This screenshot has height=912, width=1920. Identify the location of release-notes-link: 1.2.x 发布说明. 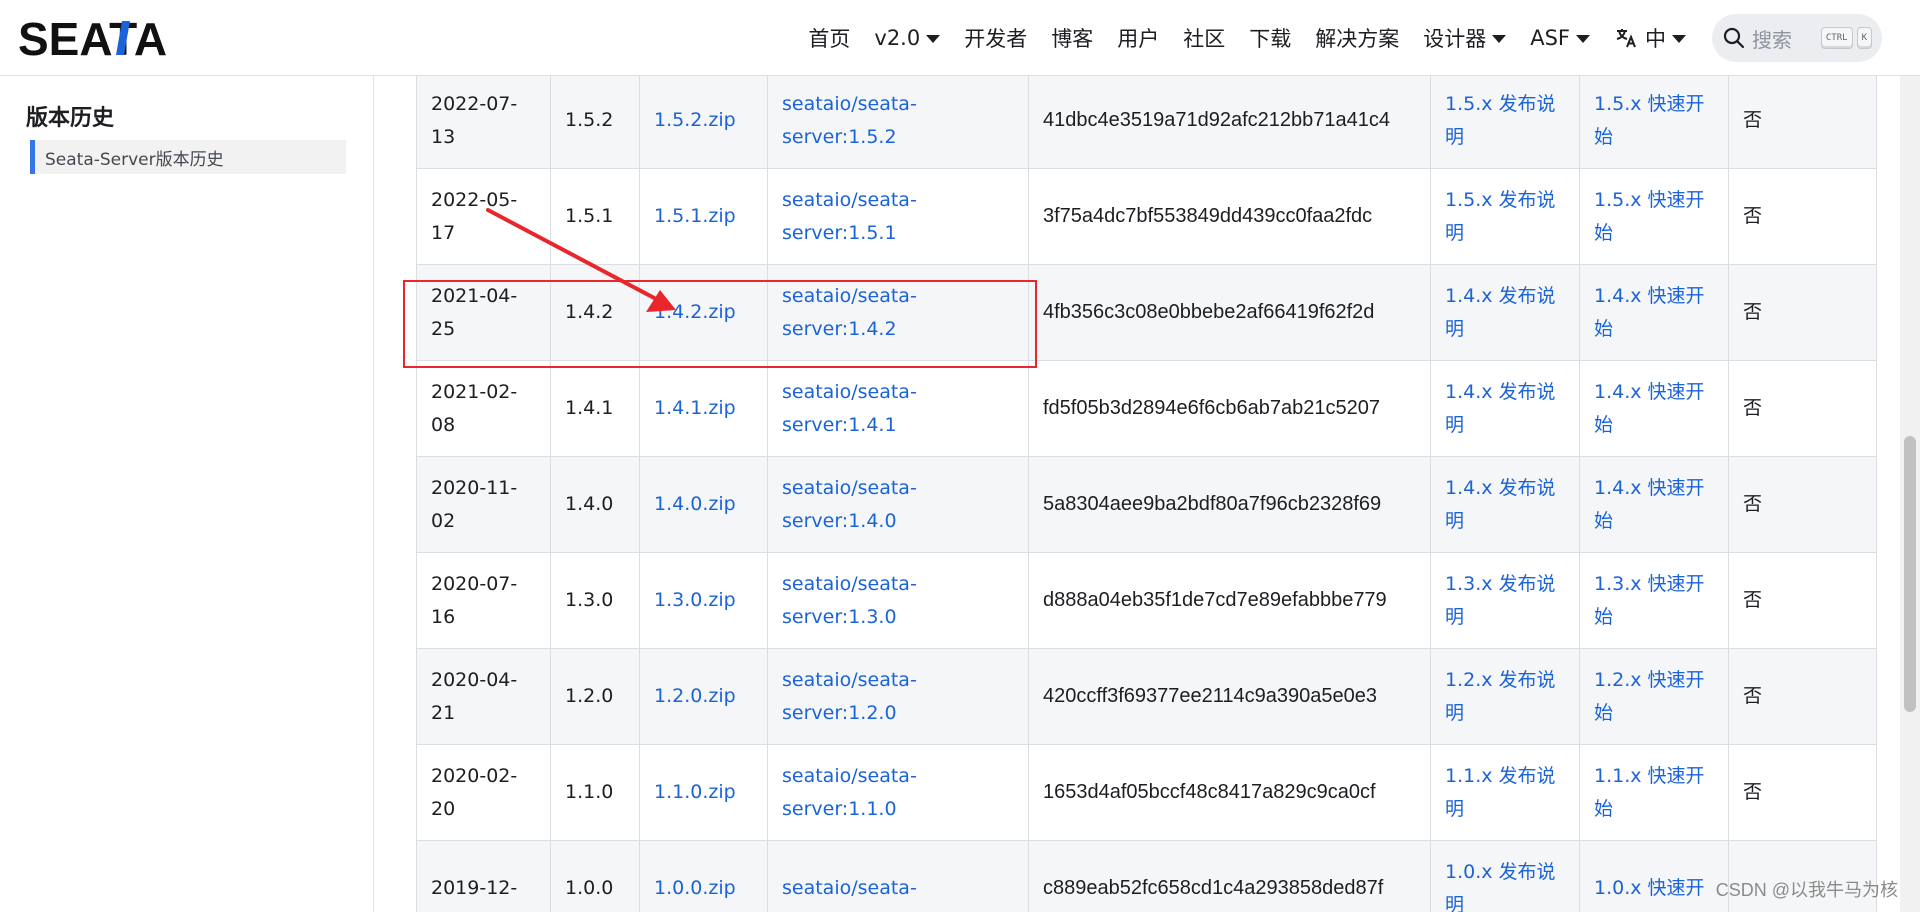
(1500, 696).